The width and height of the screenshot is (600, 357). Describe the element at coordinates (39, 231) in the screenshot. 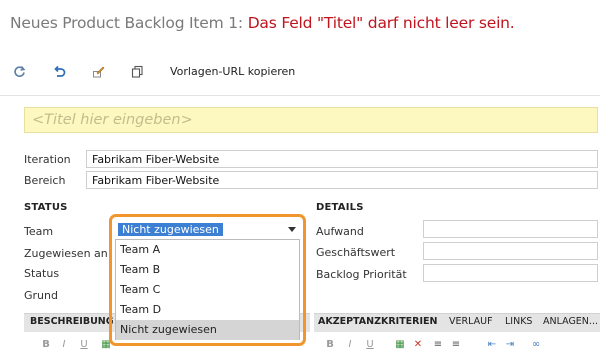

I see `team-label: Team` at that location.